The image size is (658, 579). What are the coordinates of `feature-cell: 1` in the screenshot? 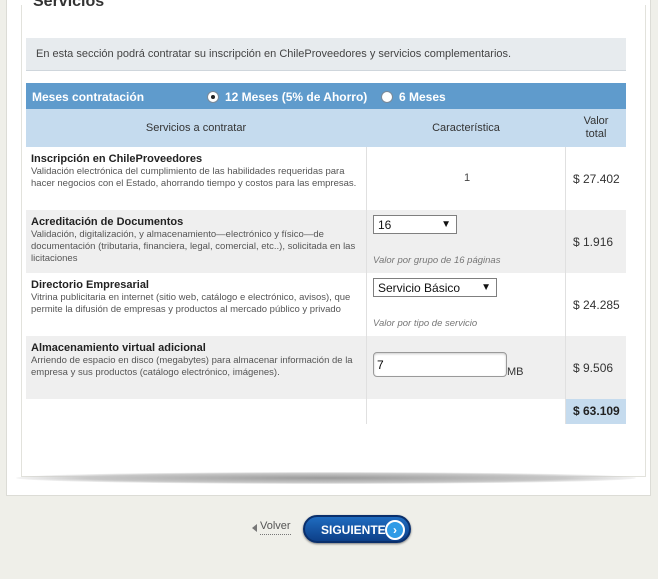 It's located at (466, 178).